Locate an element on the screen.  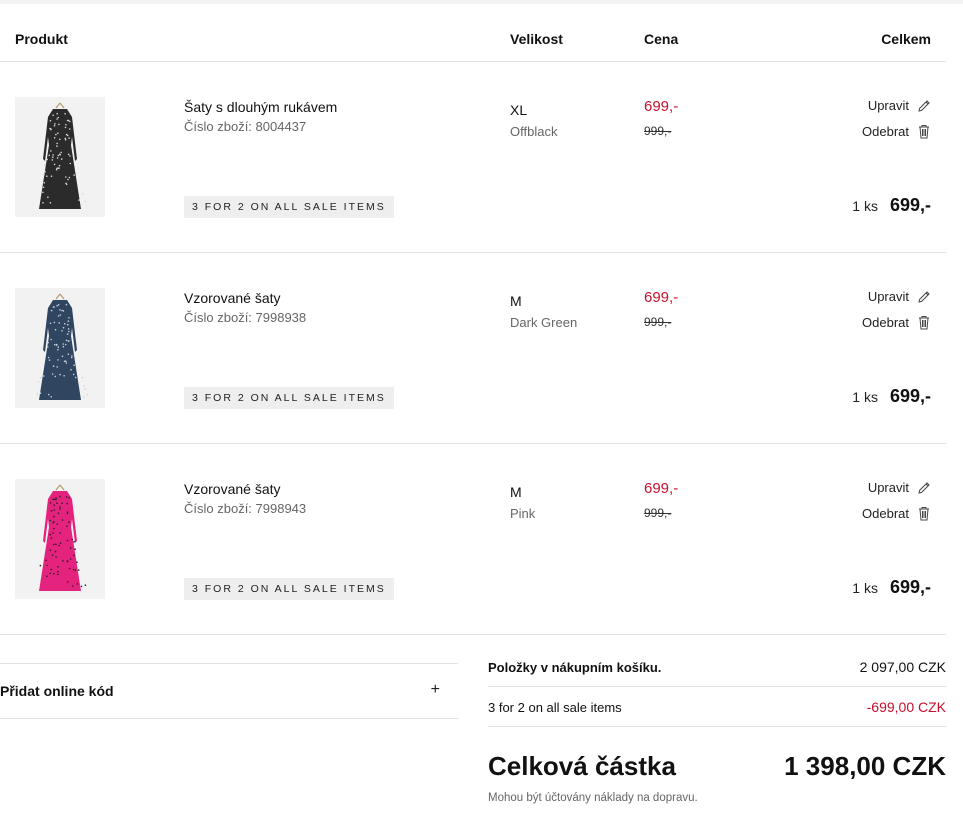
summary-total-label: Celková částka is located at coordinates (582, 766).